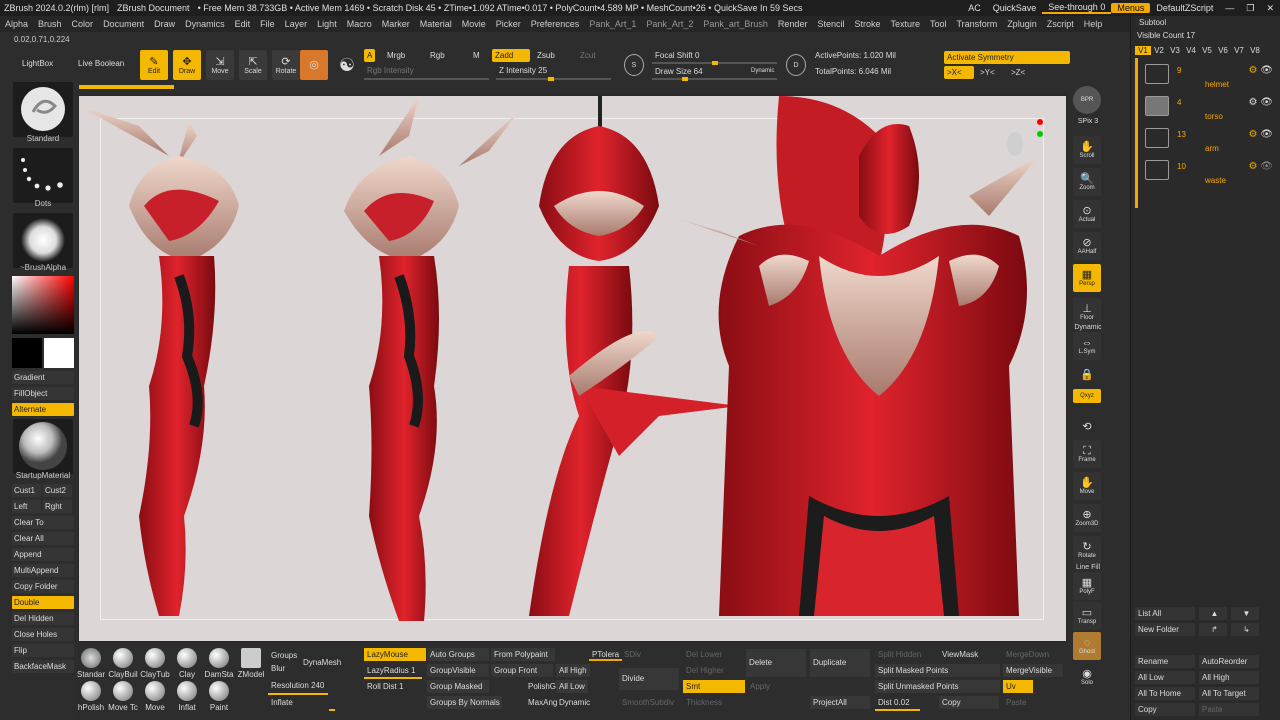  Describe the element at coordinates (458, 654) in the screenshot. I see `auto-groups-button: Auto Groups` at that location.